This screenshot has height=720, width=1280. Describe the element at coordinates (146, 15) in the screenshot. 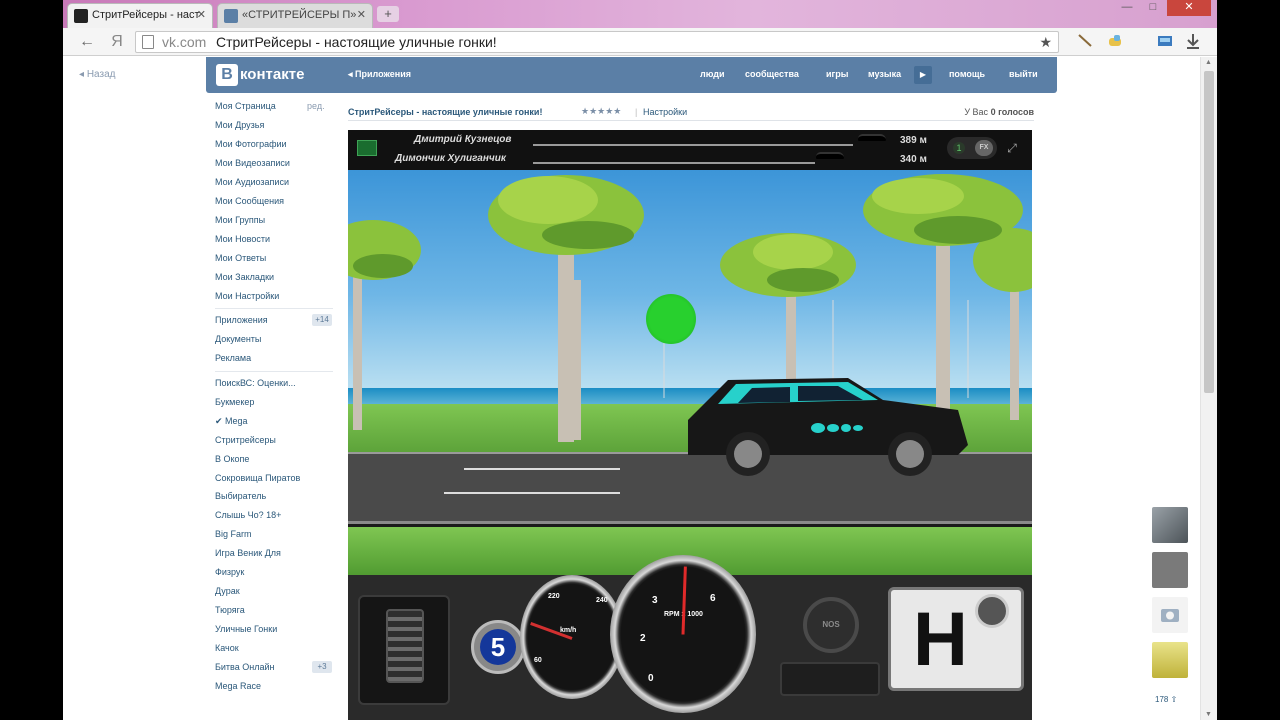

I see `tab-label: СтритРейсеры - наст` at that location.